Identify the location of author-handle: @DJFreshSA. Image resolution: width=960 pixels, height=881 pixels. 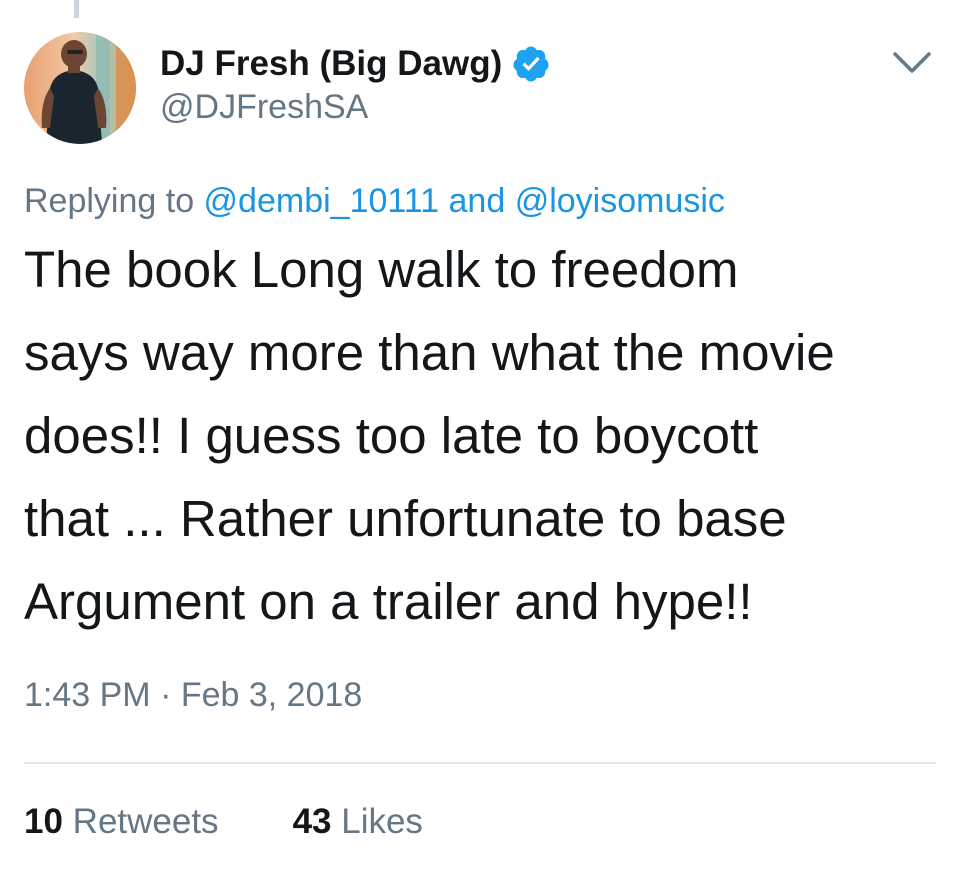
(264, 107).